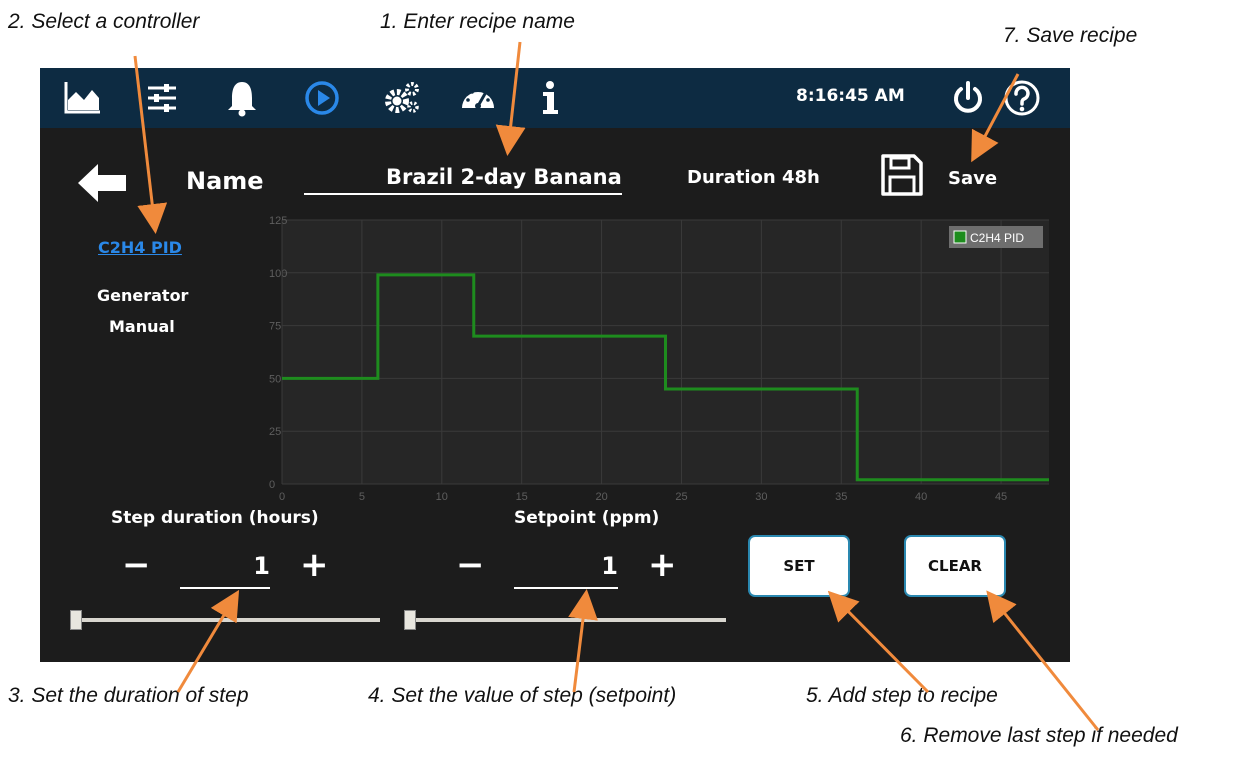  Describe the element at coordinates (1043, 660) in the screenshot. I see `arrow-clear` at that location.